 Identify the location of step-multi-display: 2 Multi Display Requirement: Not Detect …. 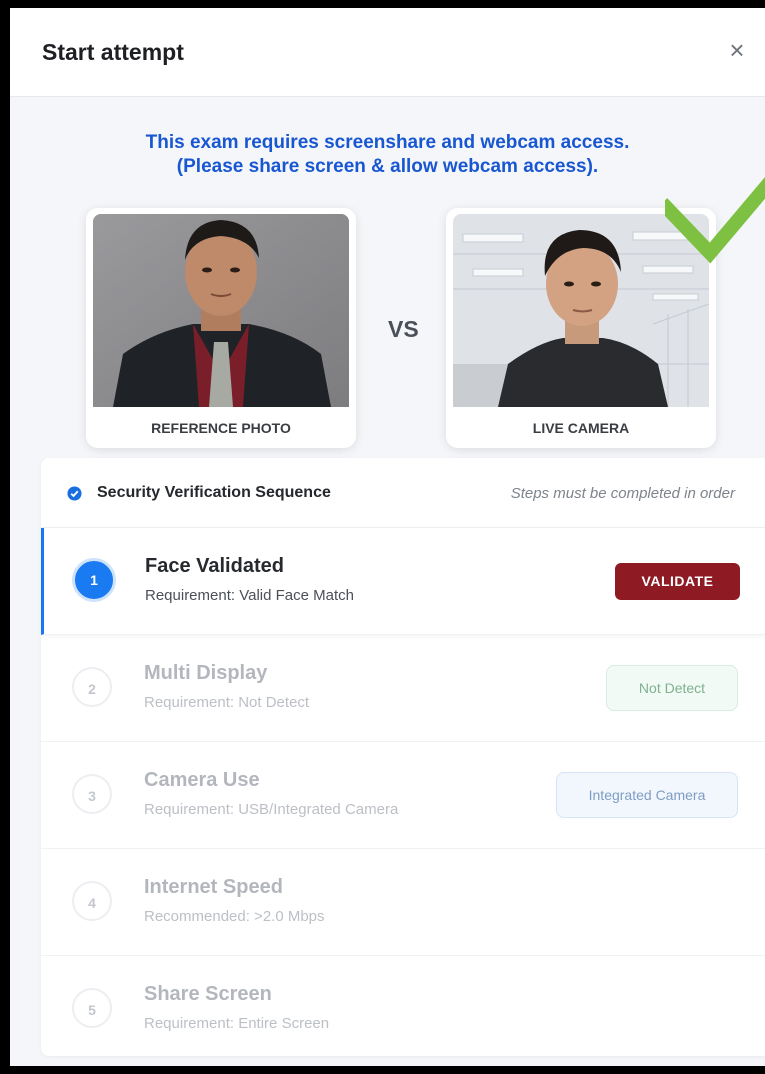
(403, 688).